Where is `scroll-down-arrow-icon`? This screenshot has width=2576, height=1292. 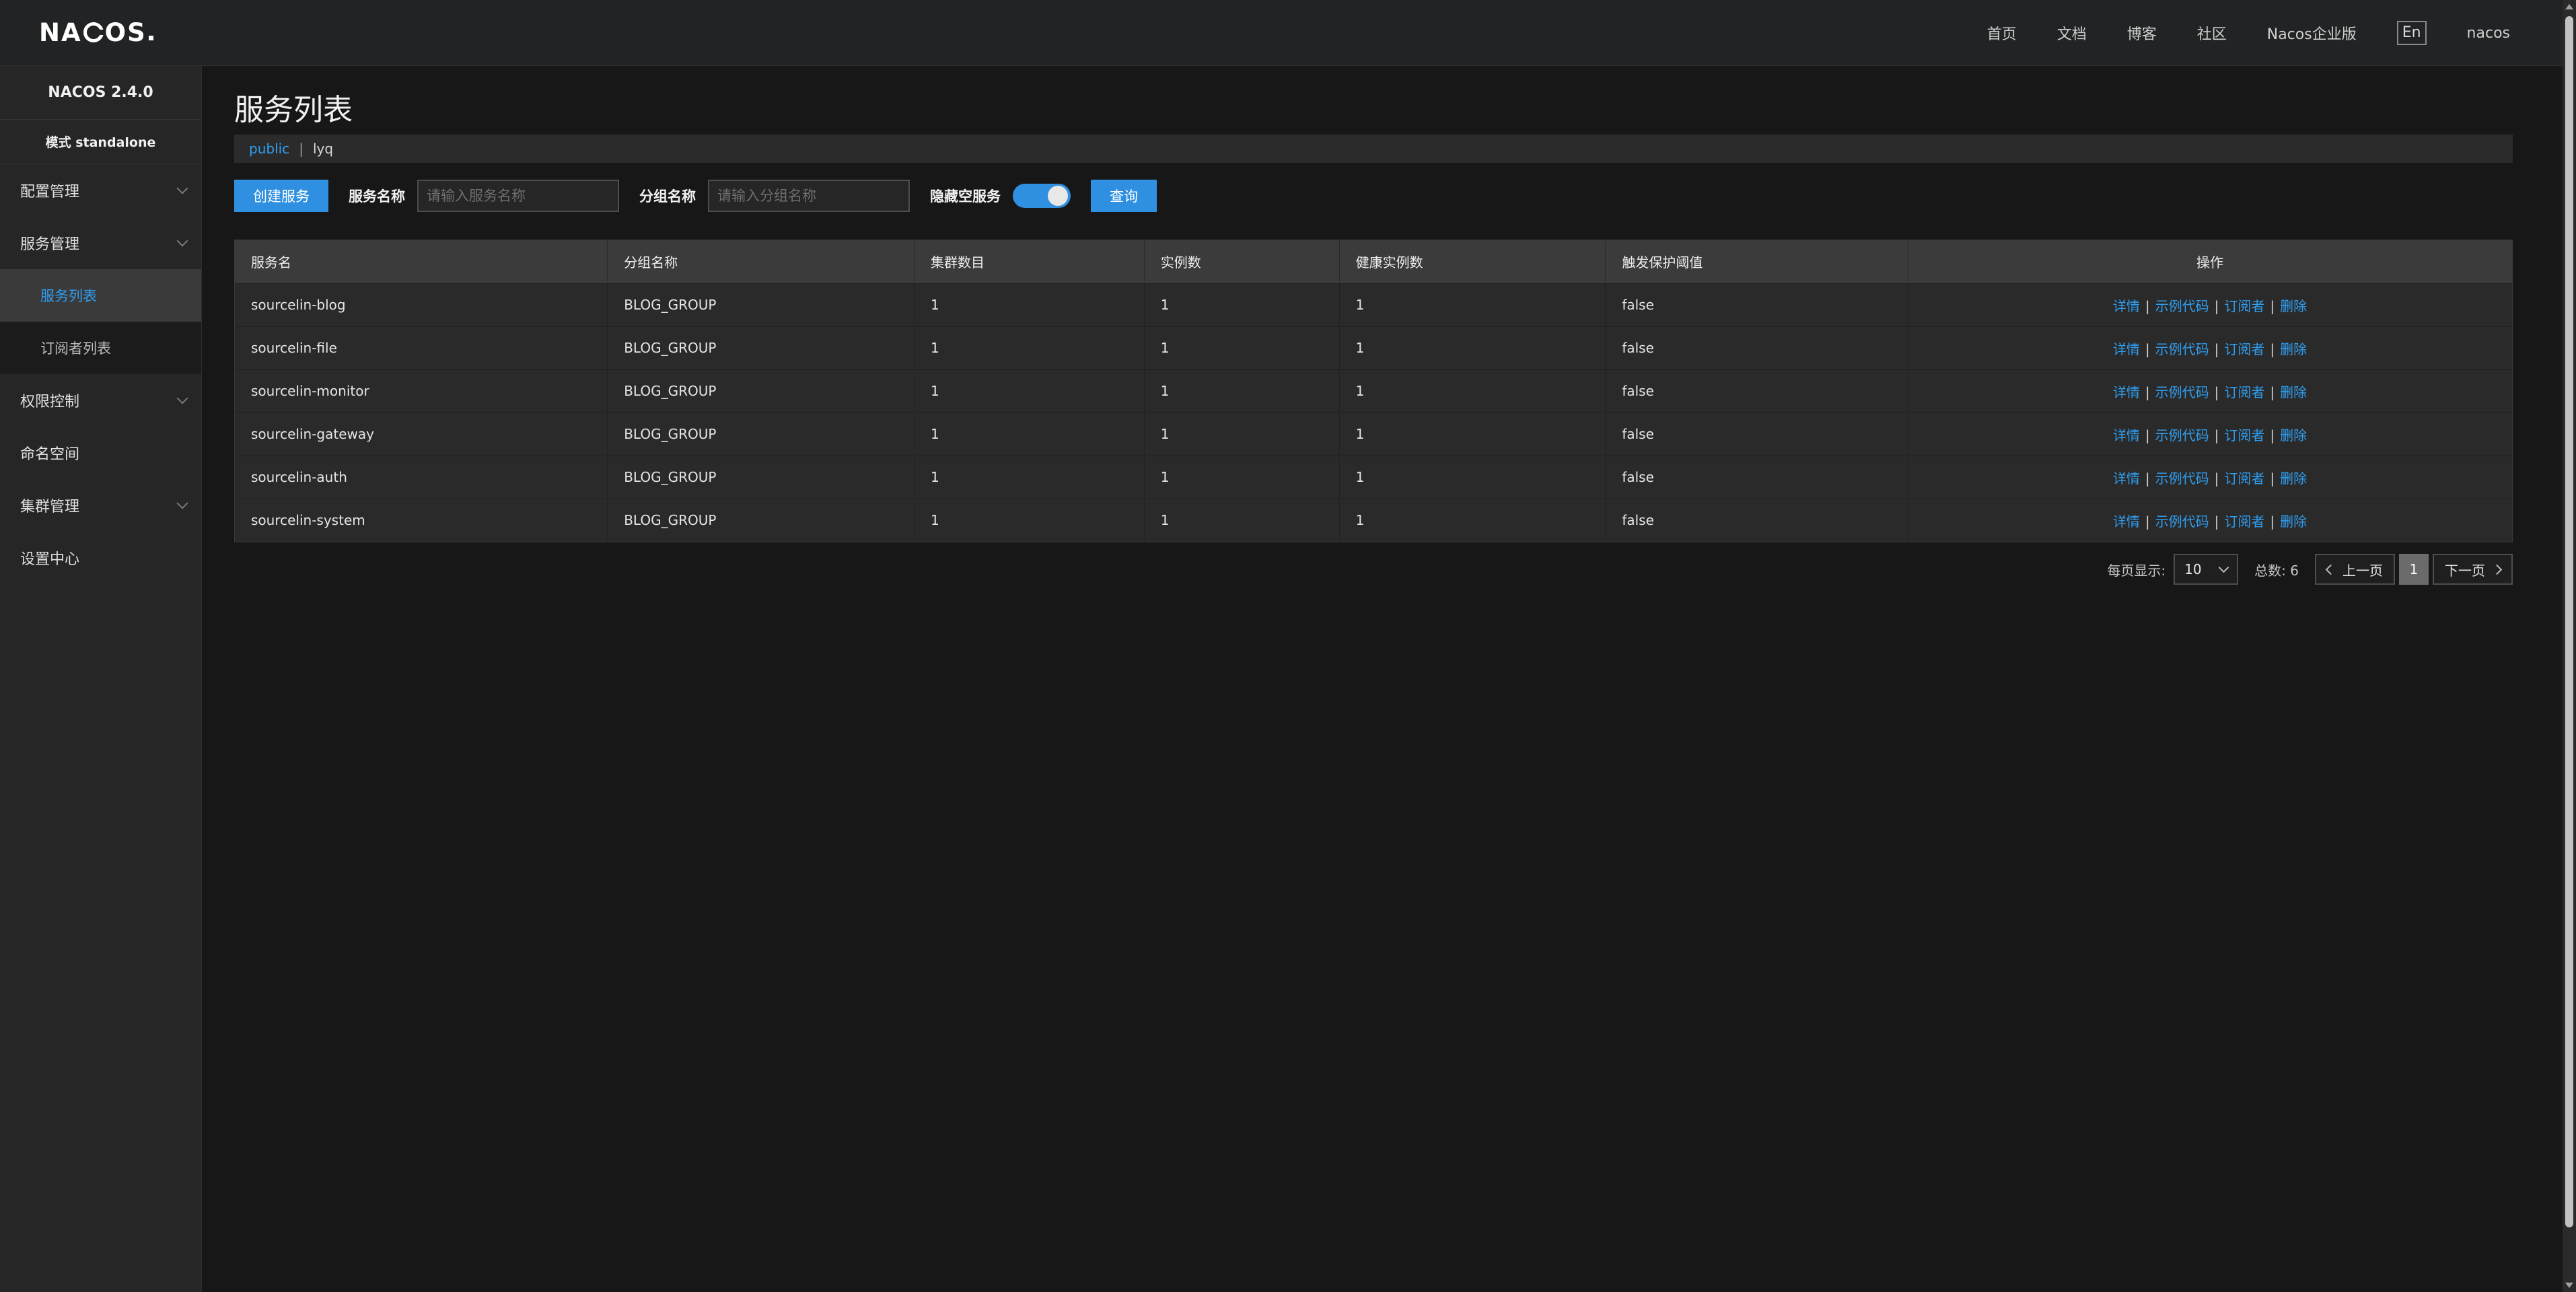 scroll-down-arrow-icon is located at coordinates (2569, 1286).